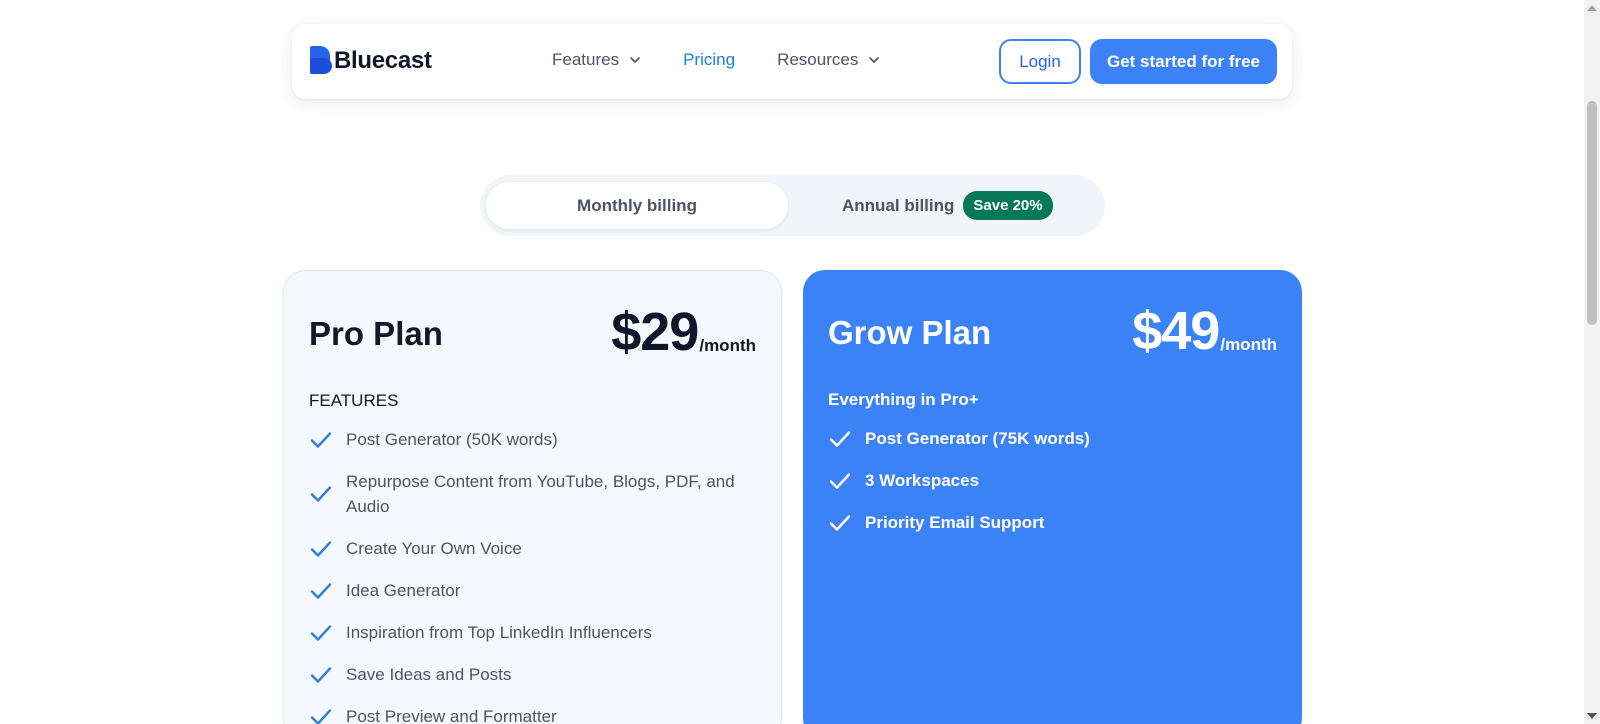  What do you see at coordinates (586, 59) in the screenshot?
I see `nav-features-label: Features` at bounding box center [586, 59].